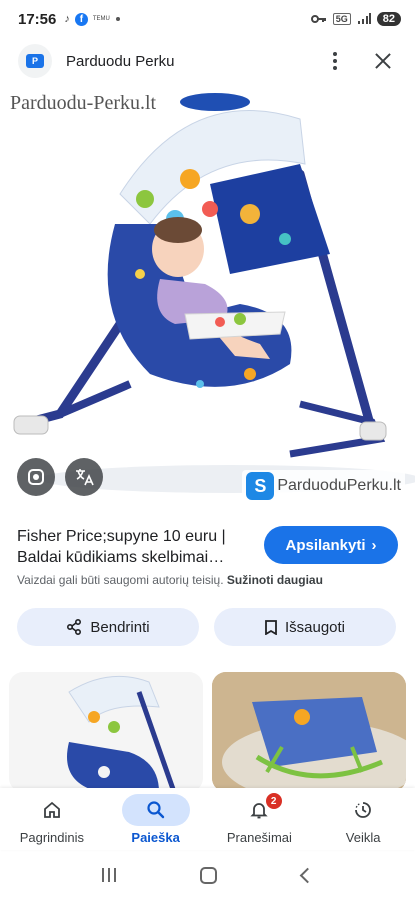 This screenshot has height=900, width=415. Describe the element at coordinates (109, 875) in the screenshot. I see `recent-apps-button` at that location.